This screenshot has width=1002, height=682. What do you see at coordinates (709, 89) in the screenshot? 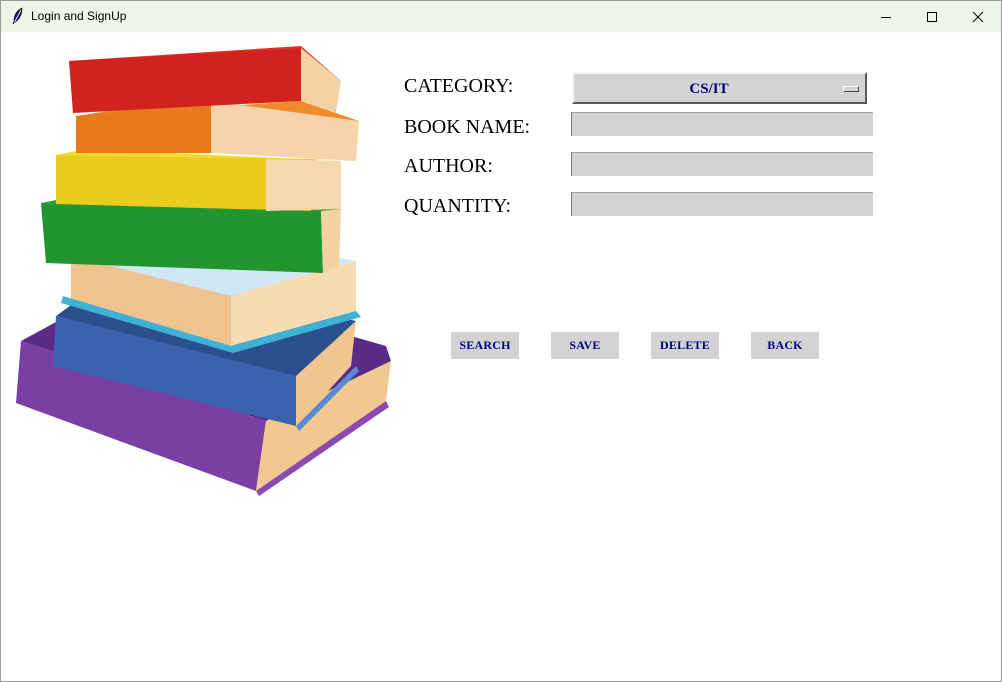
I see `category-selected-value: CS/IT` at bounding box center [709, 89].